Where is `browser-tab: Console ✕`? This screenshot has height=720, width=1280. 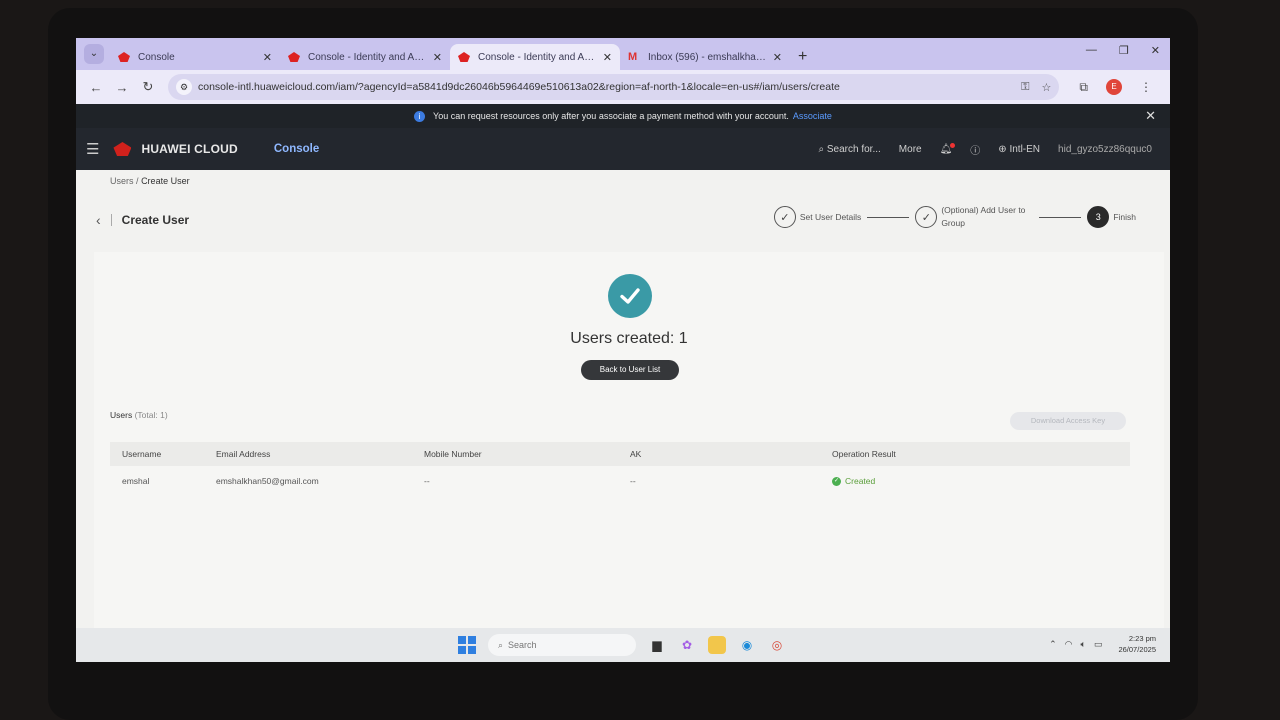 browser-tab: Console ✕ is located at coordinates (195, 57).